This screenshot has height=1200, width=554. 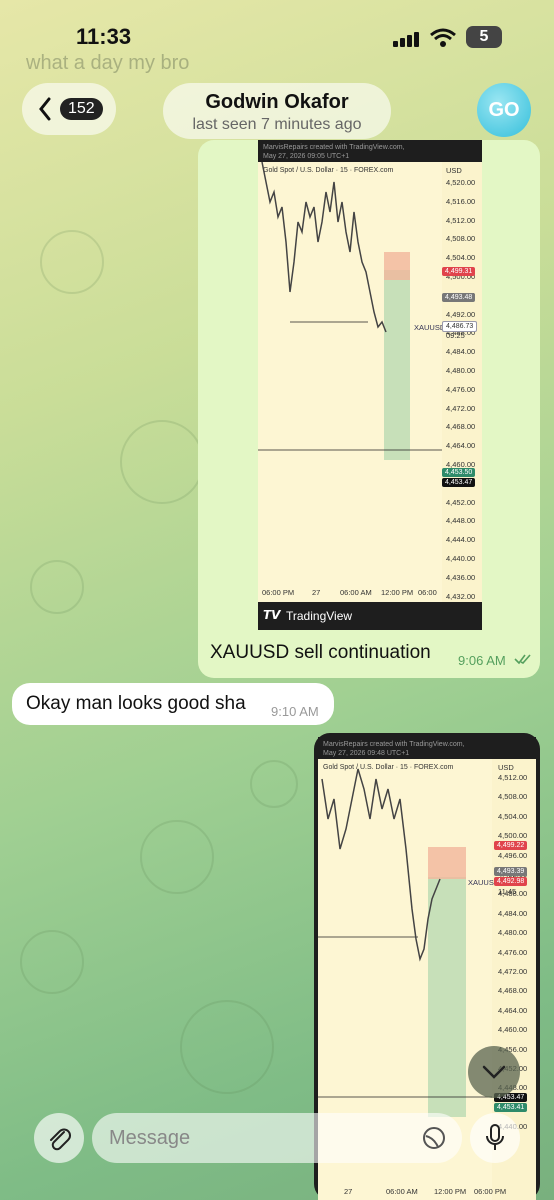 What do you see at coordinates (513, 855) in the screenshot?
I see `price-tick: 4,496.00` at bounding box center [513, 855].